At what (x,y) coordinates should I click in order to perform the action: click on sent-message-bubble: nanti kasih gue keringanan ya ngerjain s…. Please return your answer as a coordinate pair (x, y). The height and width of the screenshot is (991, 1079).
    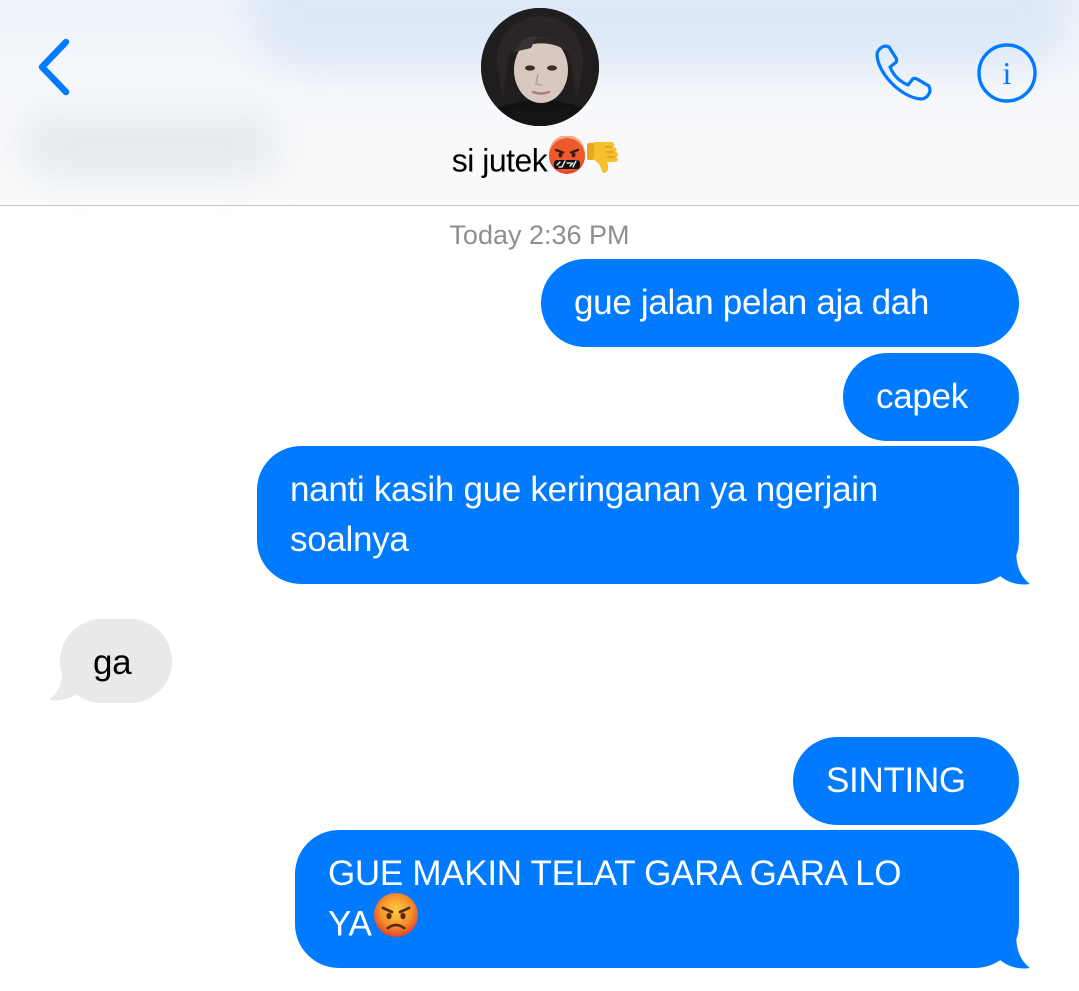
    Looking at the image, I should click on (638, 515).